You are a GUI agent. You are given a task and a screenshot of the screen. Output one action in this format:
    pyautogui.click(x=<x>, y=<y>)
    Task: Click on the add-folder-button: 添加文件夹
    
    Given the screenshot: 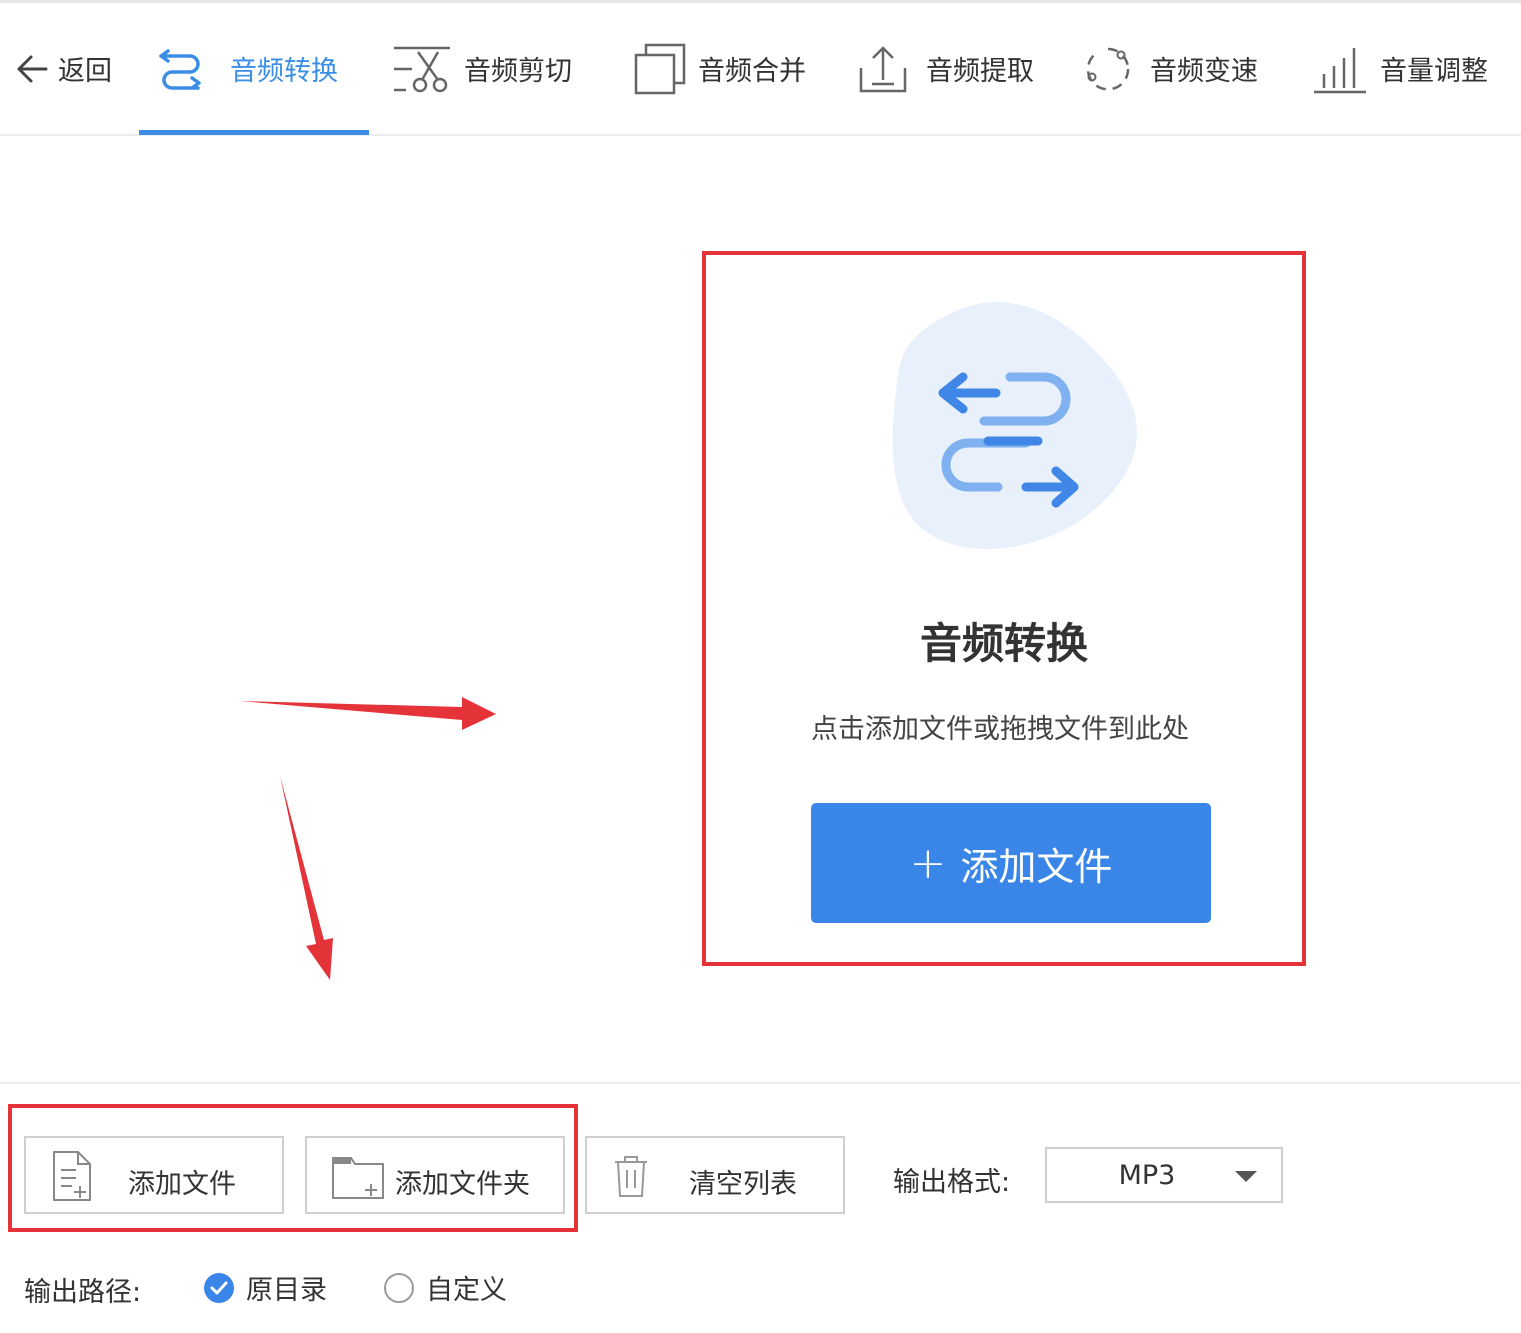 What is the action you would take?
    pyautogui.click(x=435, y=1175)
    